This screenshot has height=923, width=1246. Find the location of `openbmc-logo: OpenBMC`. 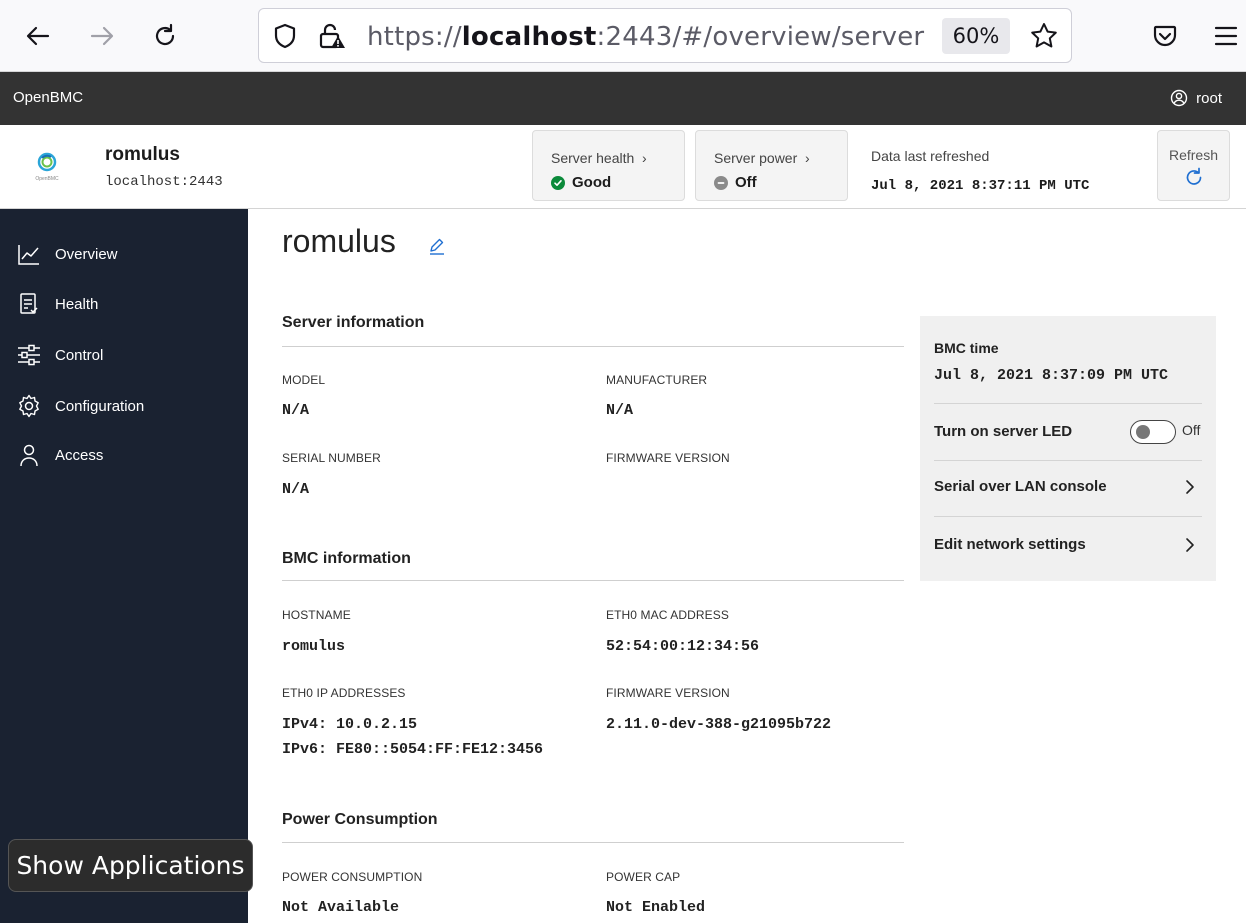

openbmc-logo: OpenBMC is located at coordinates (47, 167).